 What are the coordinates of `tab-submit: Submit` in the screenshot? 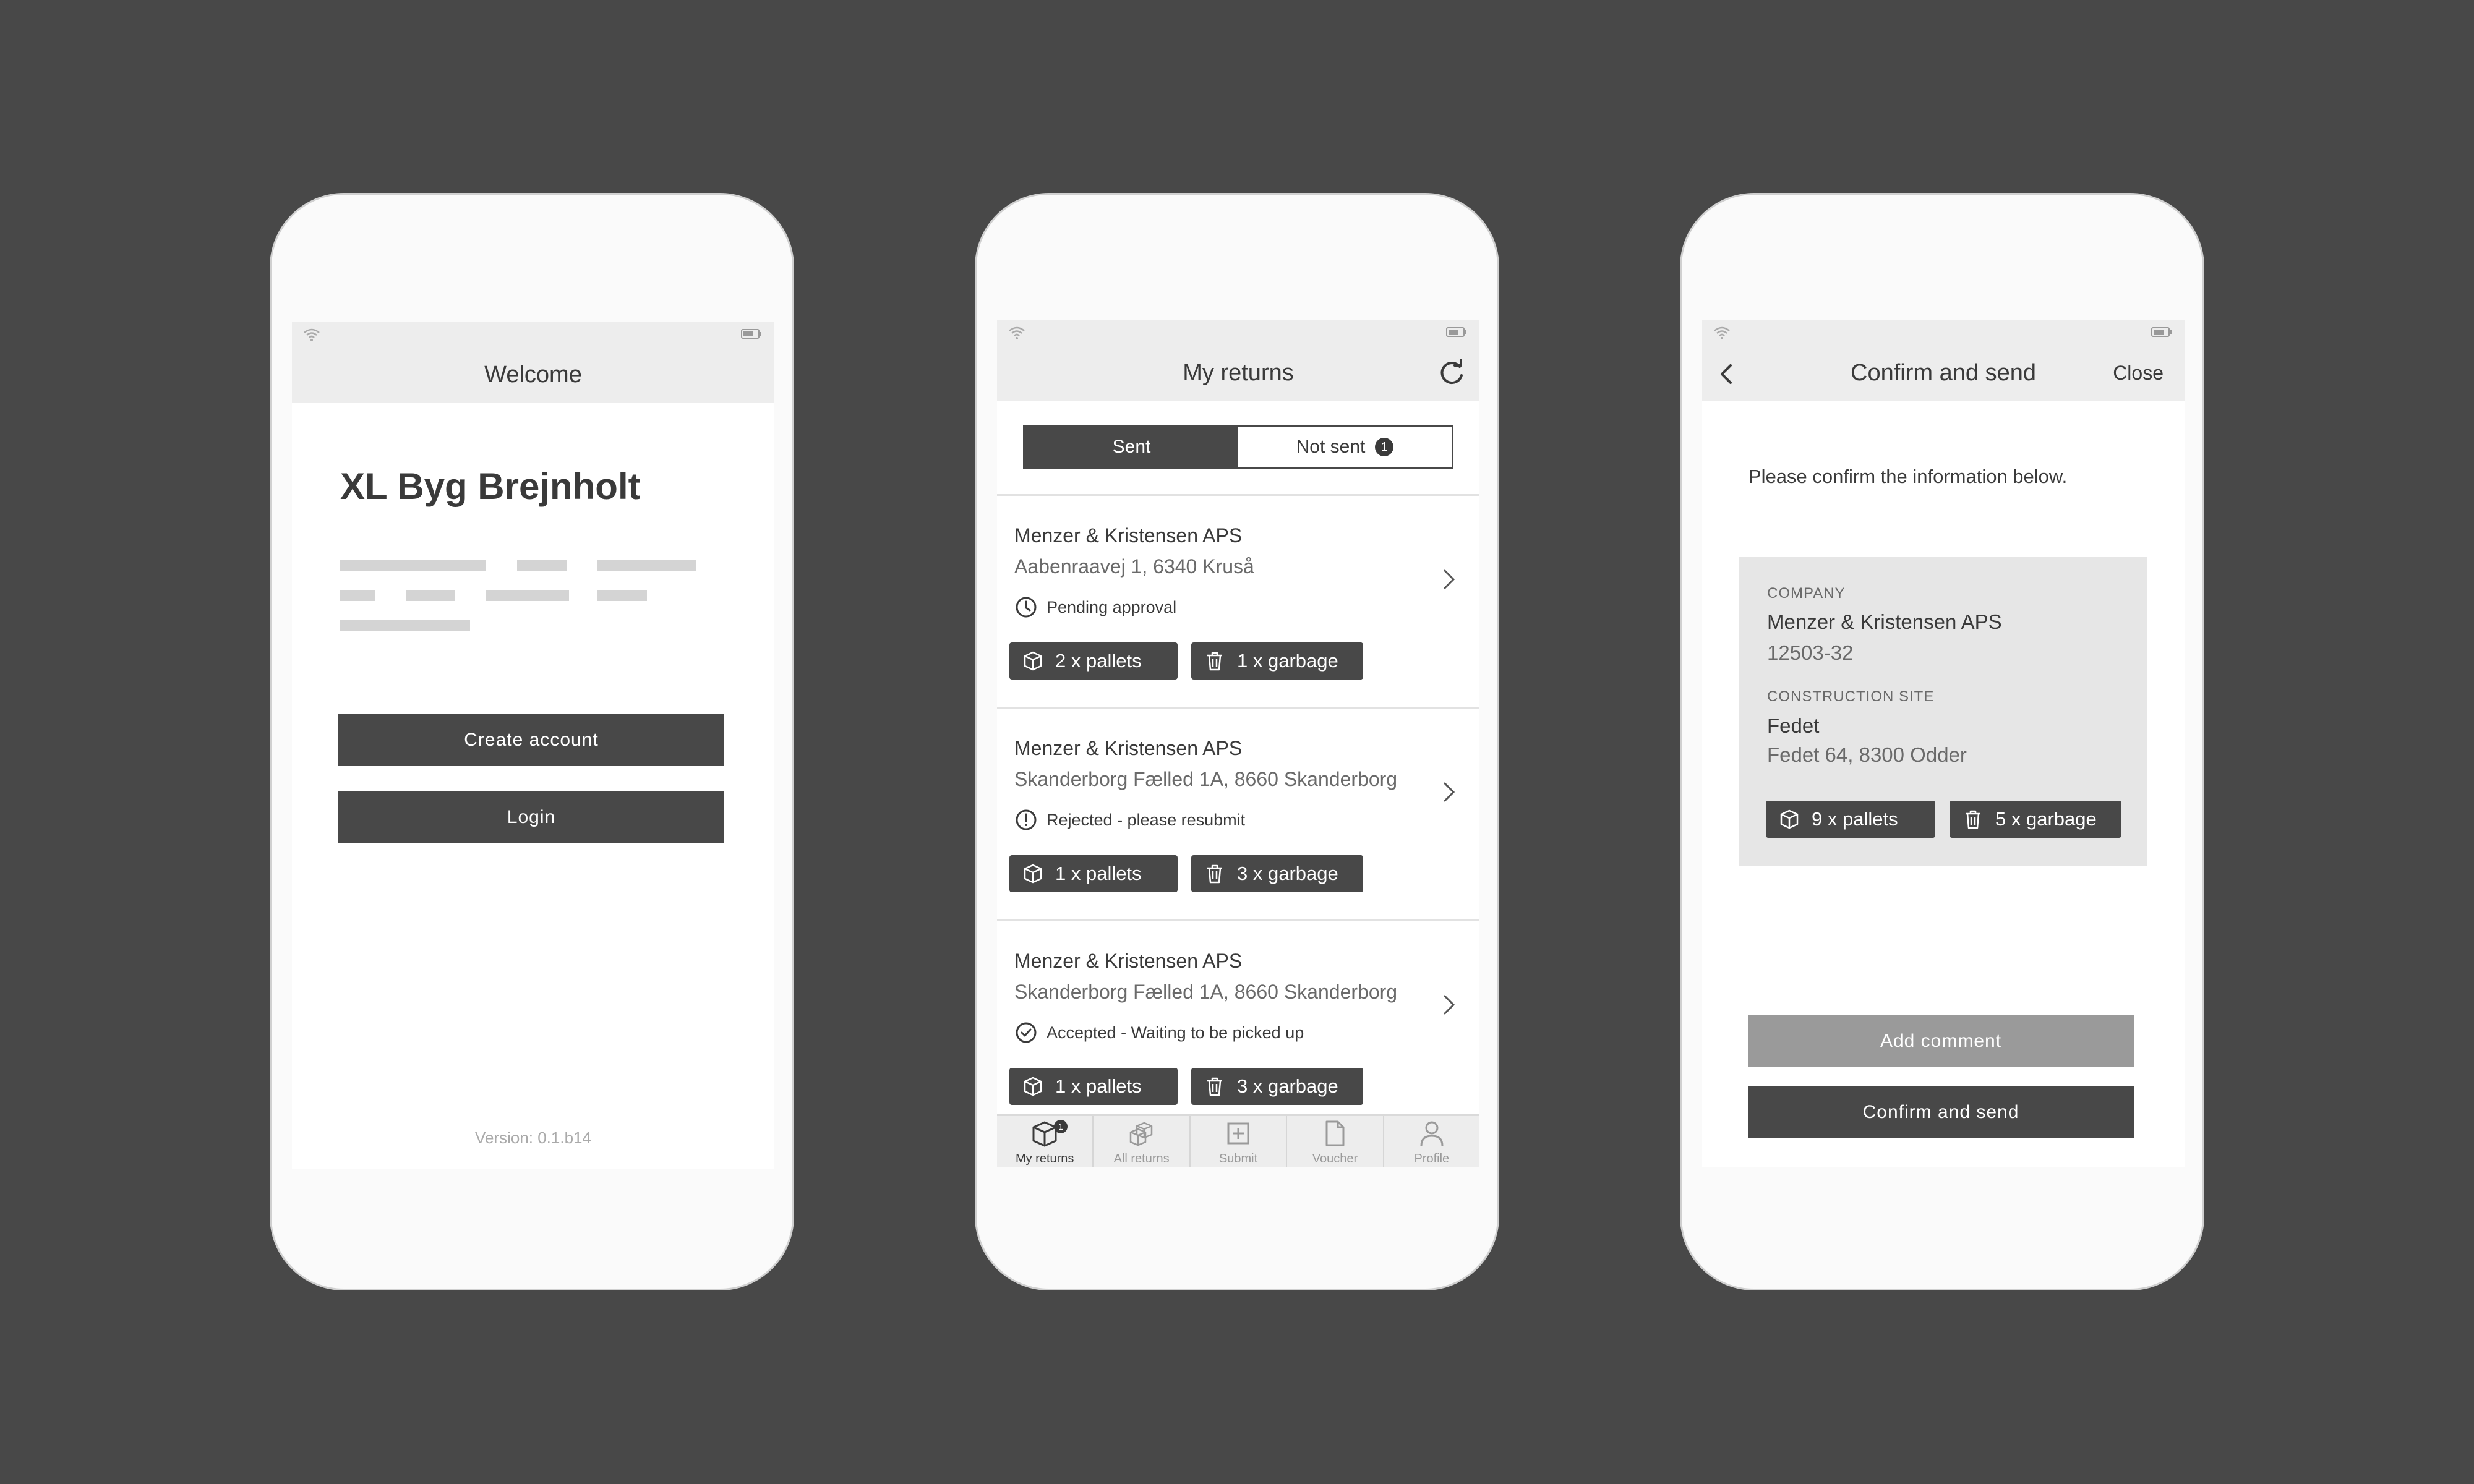 It's located at (1237, 1141).